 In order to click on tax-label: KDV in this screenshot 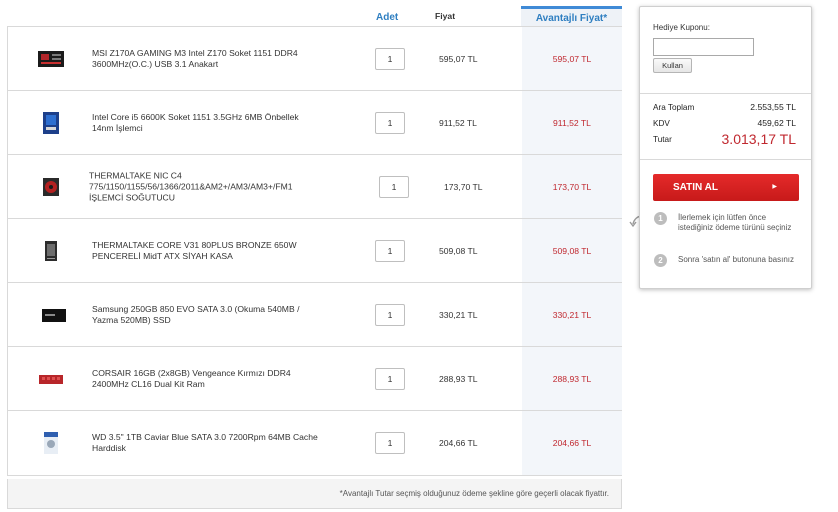, I will do `click(661, 123)`.